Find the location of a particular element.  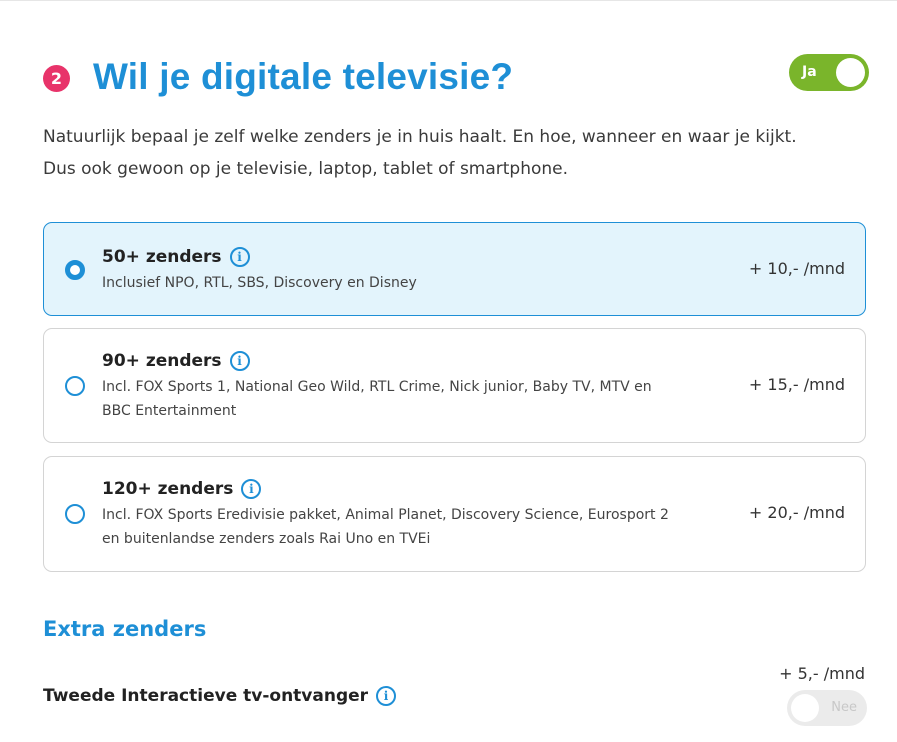

extra-item-price: + 5,- /mnd is located at coordinates (822, 673).